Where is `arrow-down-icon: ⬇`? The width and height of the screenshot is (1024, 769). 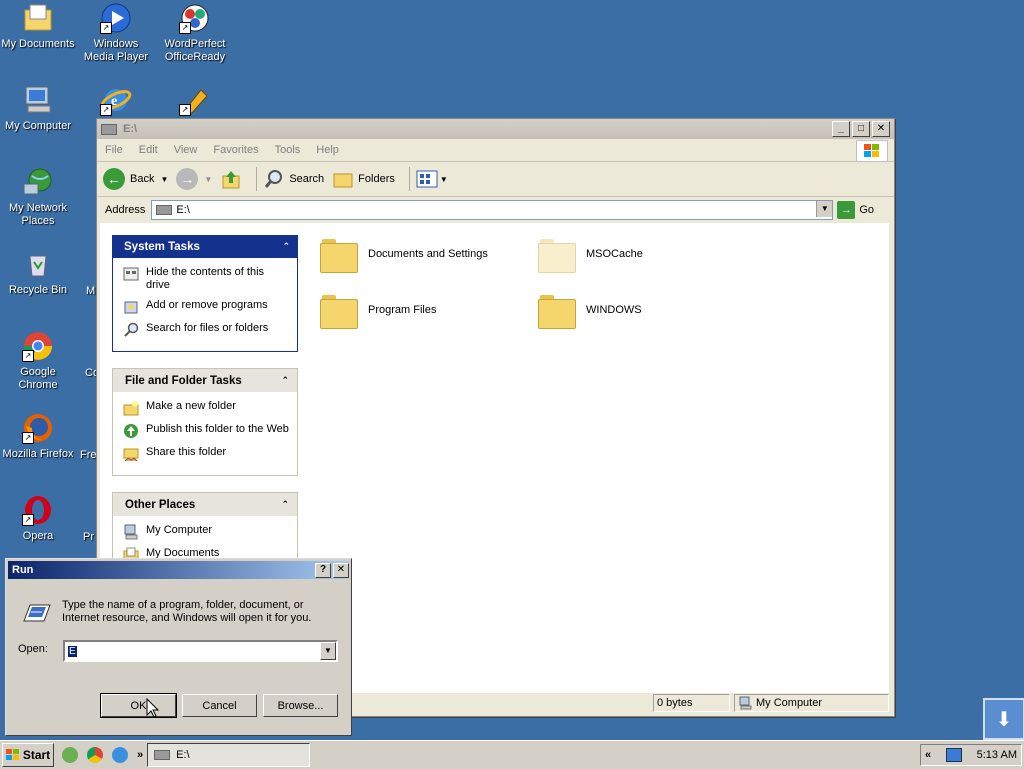
arrow-down-icon: ⬇ is located at coordinates (1004, 719).